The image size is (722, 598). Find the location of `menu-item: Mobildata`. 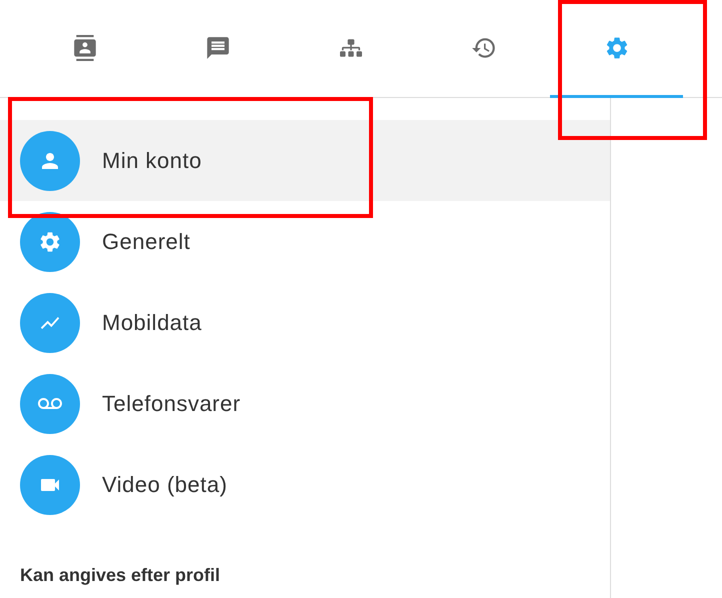

menu-item: Mobildata is located at coordinates (305, 322).